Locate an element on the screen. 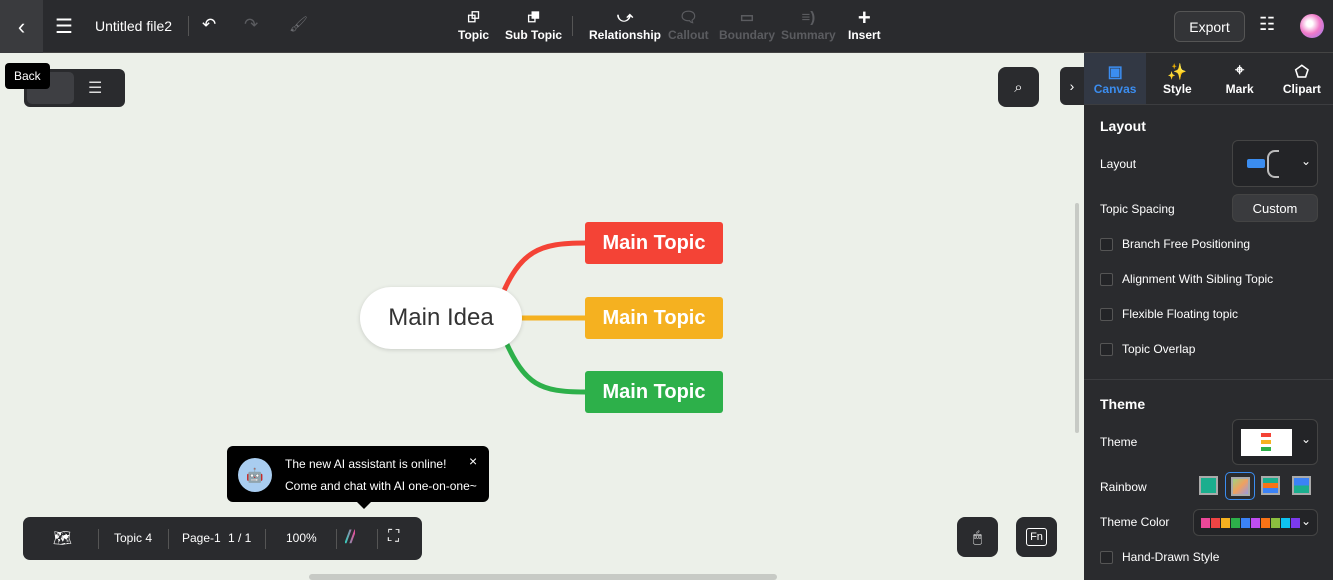 This screenshot has height=580, width=1333. page-index: 1 / 1 is located at coordinates (240, 538).